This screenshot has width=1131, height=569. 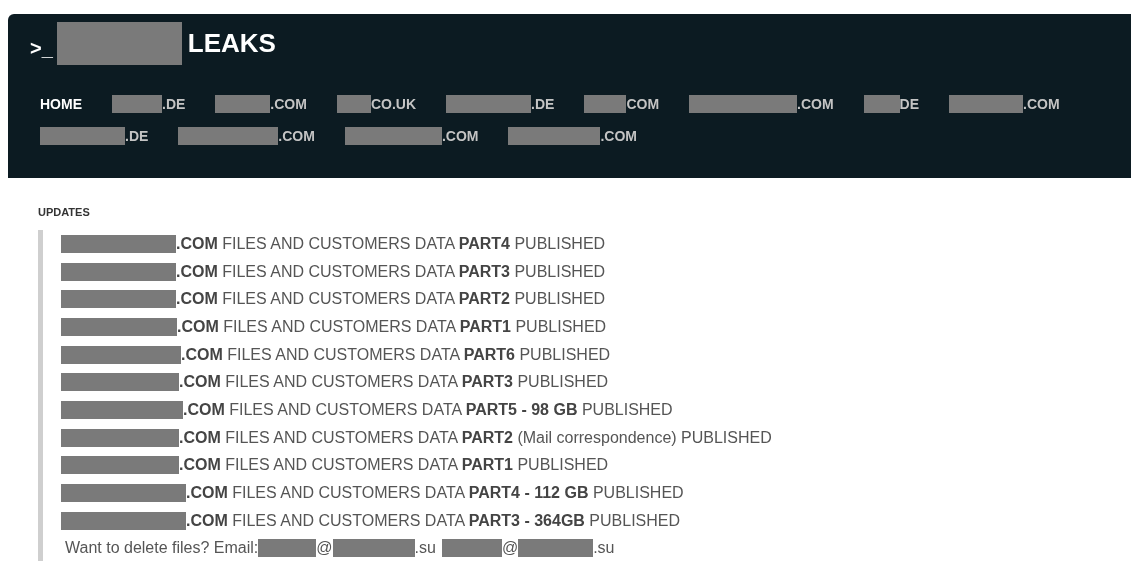 I want to click on update-text: .COM FILES AND CUSTOMERS DATA PART4 PUBLISHED, so click(x=391, y=243).